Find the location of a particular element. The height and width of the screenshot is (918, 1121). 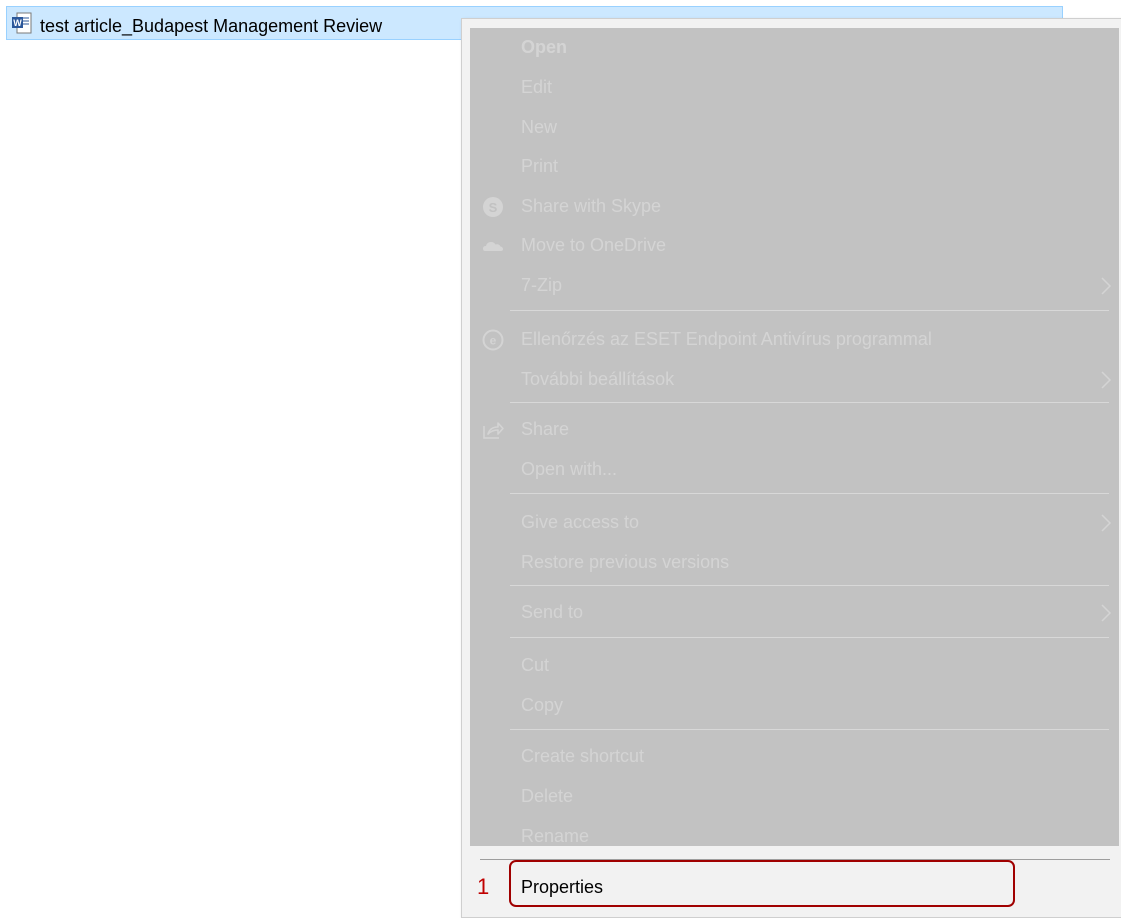

svg-text: W is located at coordinates (17, 23).